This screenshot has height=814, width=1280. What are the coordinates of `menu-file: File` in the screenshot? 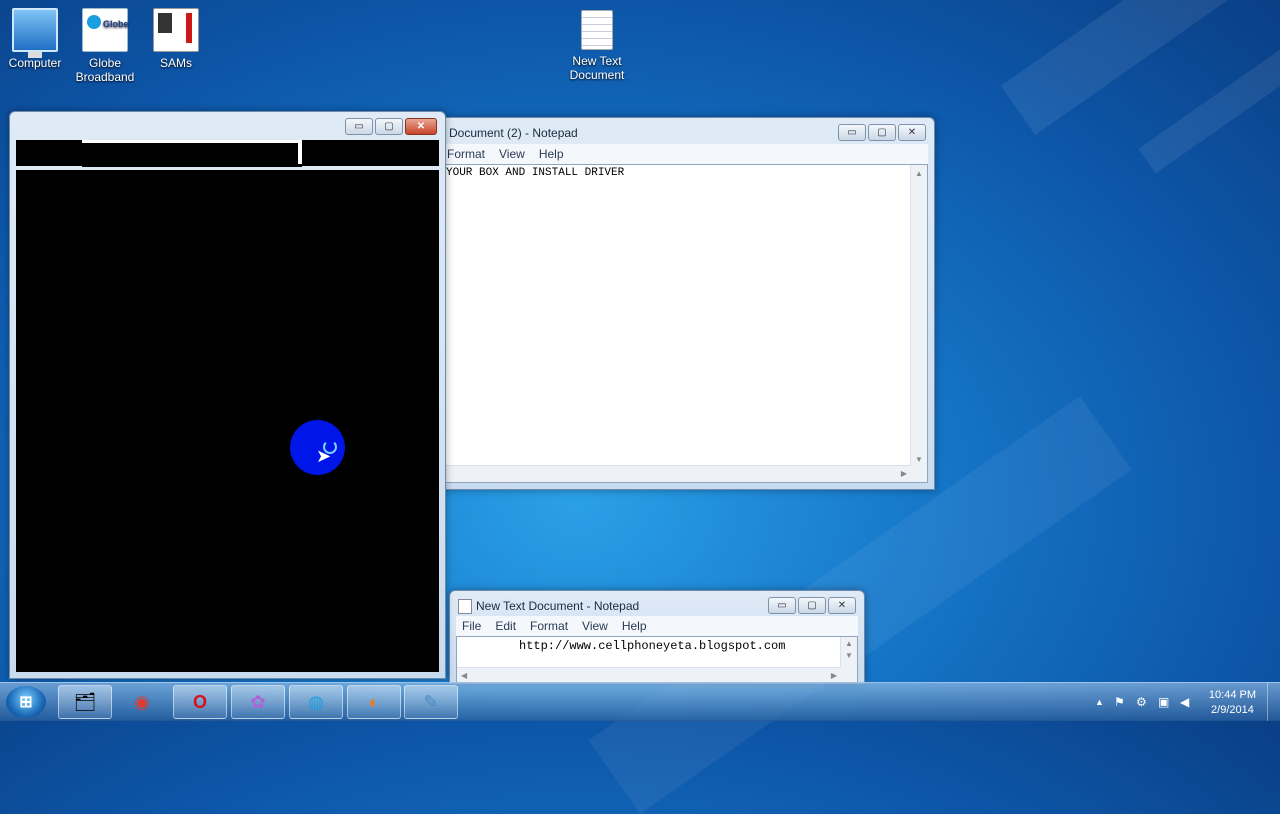 It's located at (471, 626).